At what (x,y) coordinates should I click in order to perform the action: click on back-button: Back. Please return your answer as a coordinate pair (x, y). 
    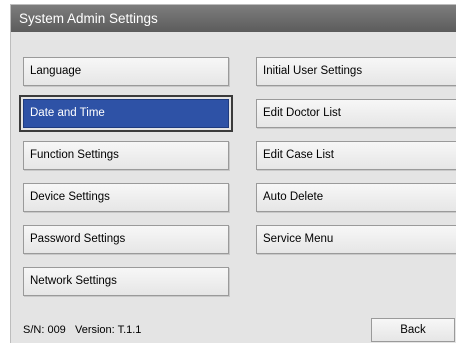
    Looking at the image, I should click on (413, 330).